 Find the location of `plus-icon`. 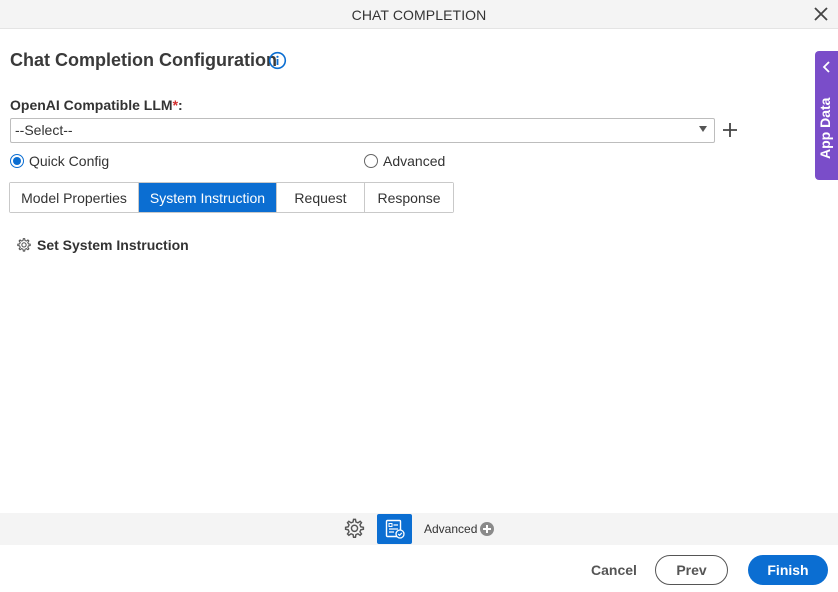

plus-icon is located at coordinates (730, 130).